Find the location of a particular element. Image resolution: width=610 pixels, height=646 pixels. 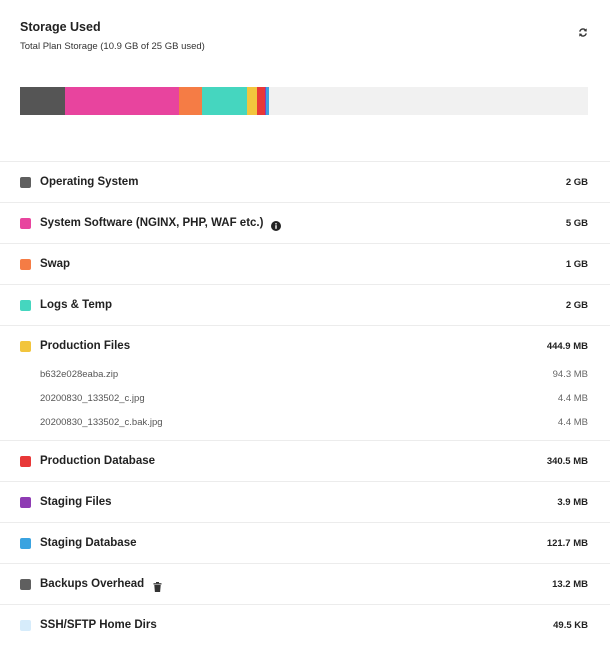

file-size: 94.3 MB is located at coordinates (570, 374).